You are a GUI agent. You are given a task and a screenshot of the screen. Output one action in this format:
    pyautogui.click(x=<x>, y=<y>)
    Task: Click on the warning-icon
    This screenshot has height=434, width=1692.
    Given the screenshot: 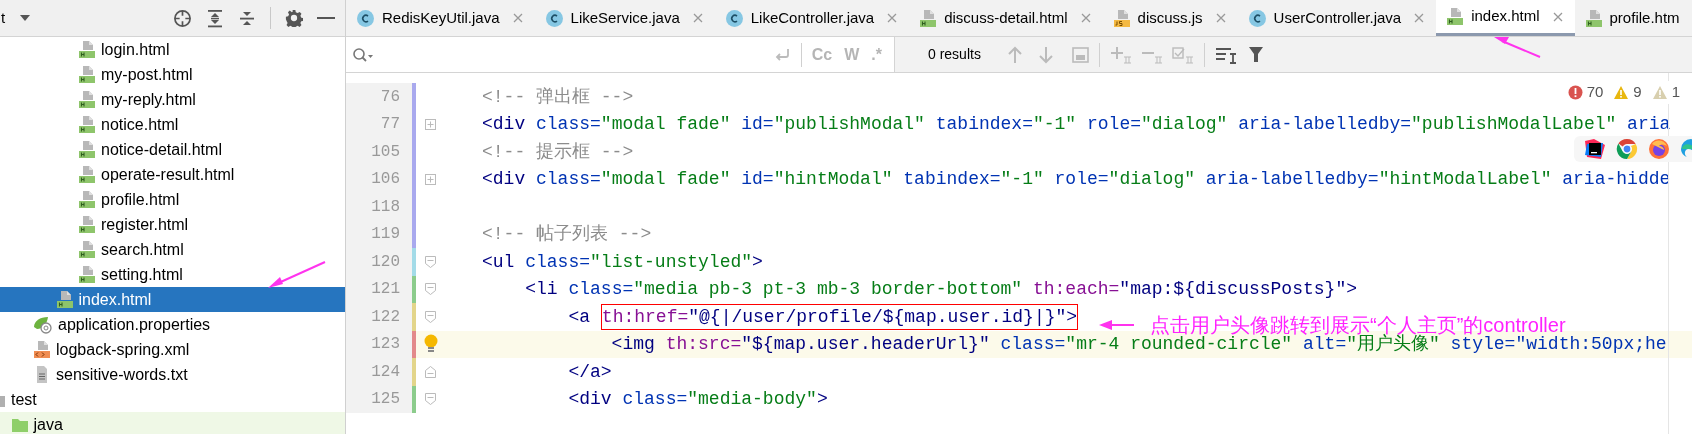 What is the action you would take?
    pyautogui.click(x=1621, y=92)
    